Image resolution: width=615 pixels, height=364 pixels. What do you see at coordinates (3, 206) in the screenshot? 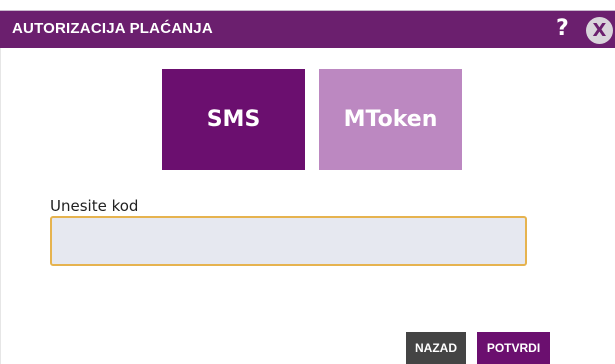
I see `dialog-left-border` at bounding box center [3, 206].